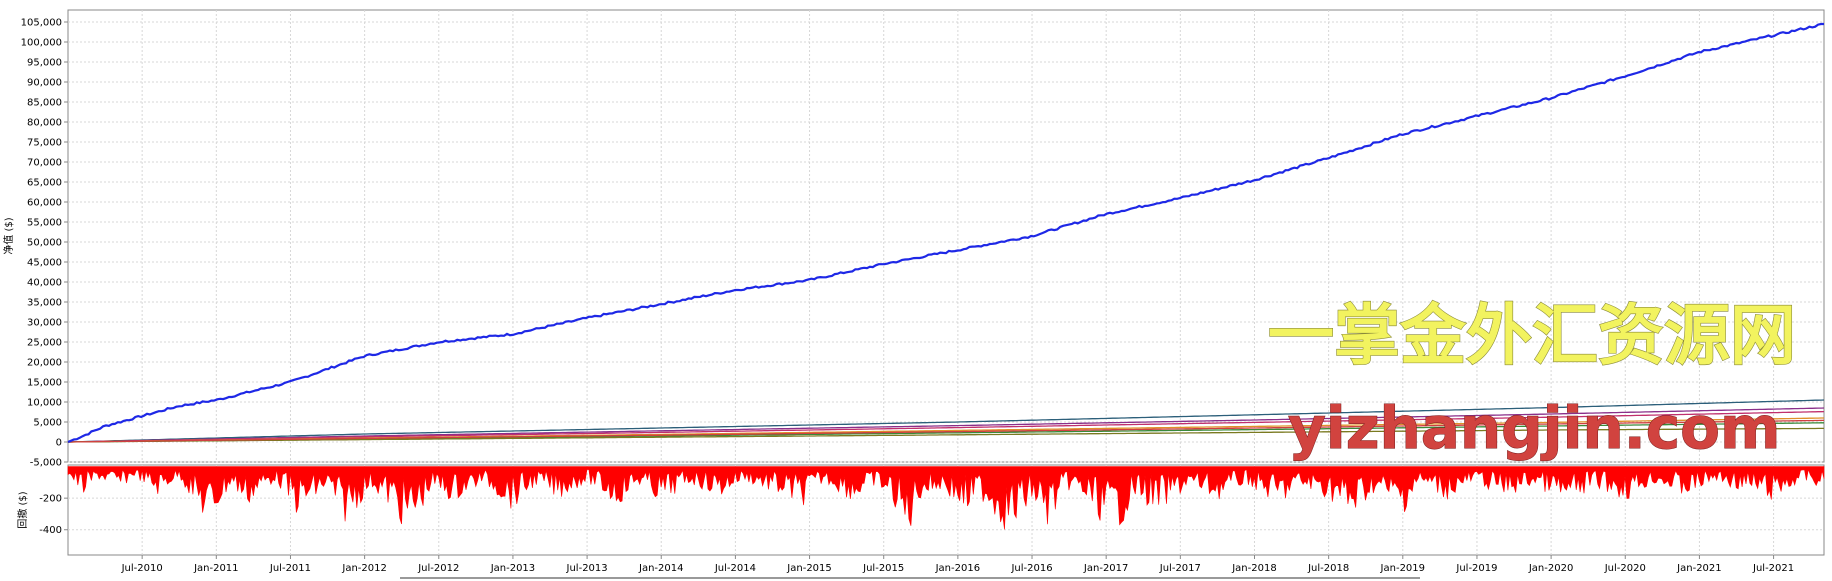 The image size is (1832, 581). What do you see at coordinates (44, 383) in the screenshot?
I see `equity-y-tick-label: 15,000` at bounding box center [44, 383].